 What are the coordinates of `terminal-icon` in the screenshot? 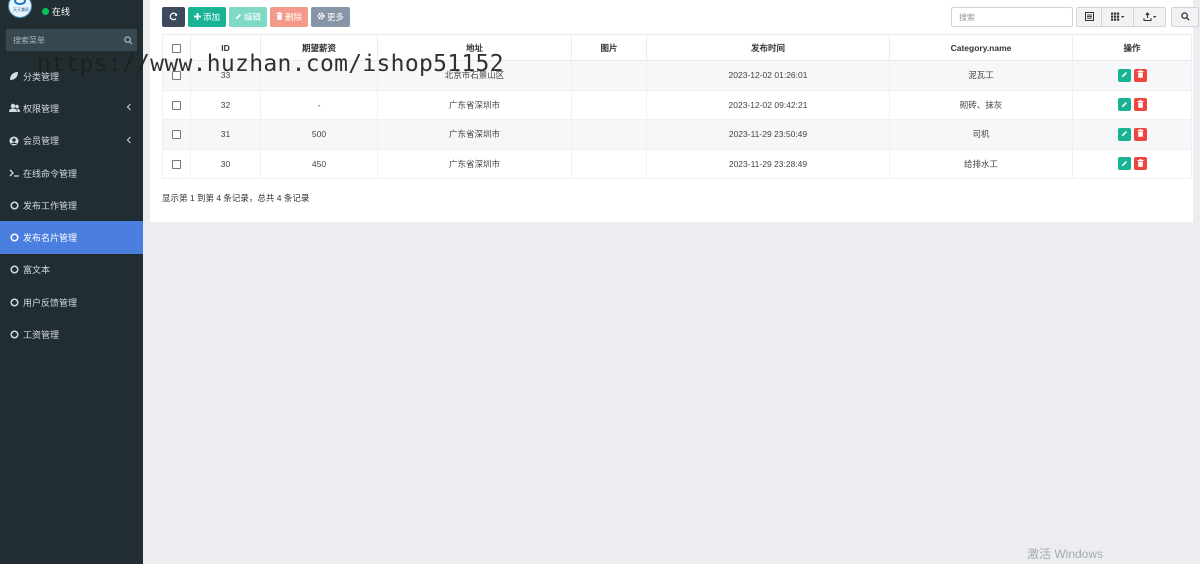 It's located at (14, 173).